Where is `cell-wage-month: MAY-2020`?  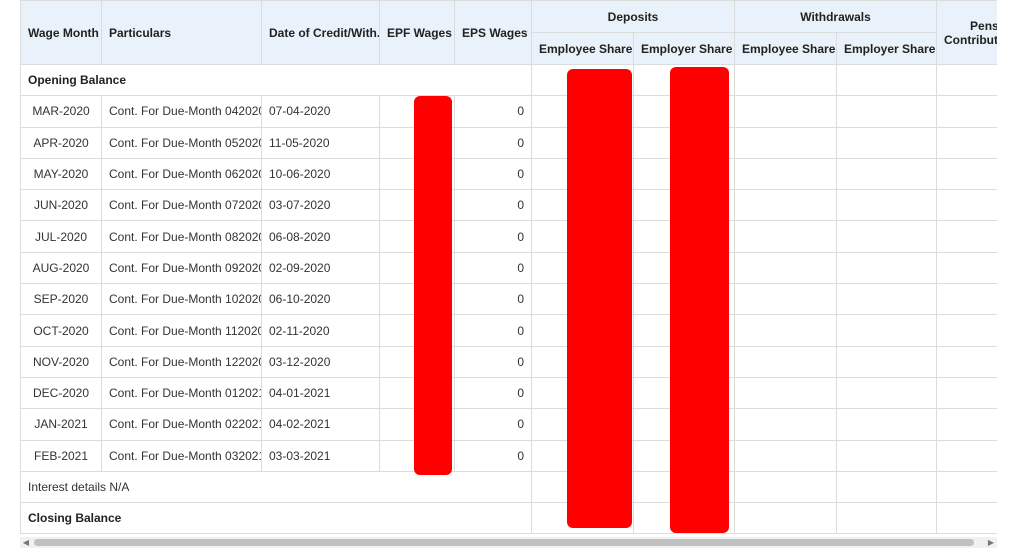
cell-wage-month: MAY-2020 is located at coordinates (61, 174).